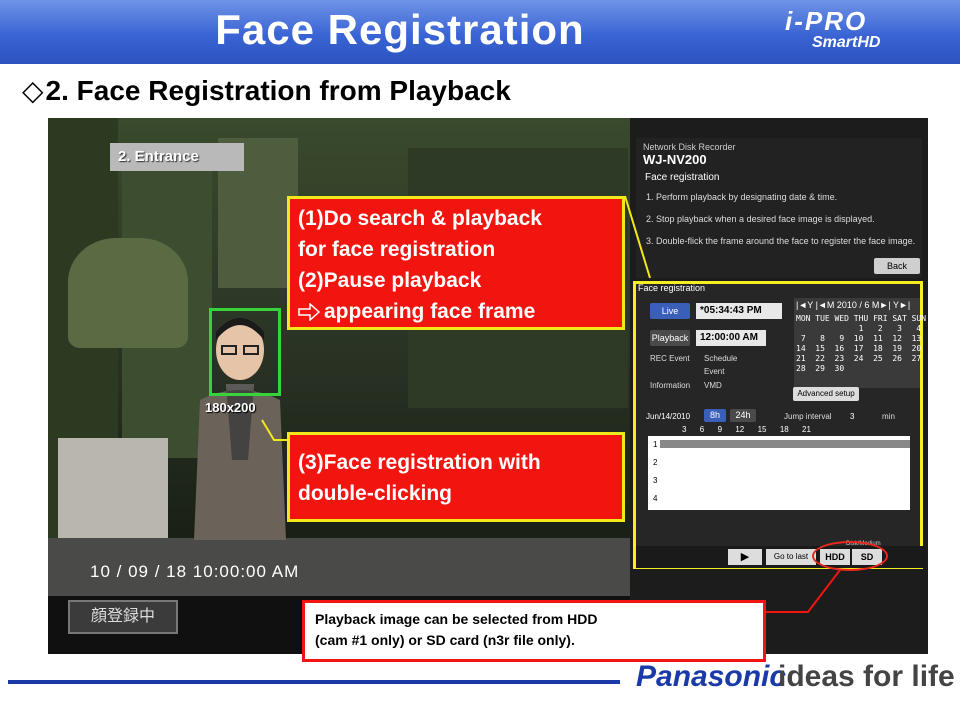 The image size is (960, 720). I want to click on section-subtitle: ◇2. Face Registration from Playback, so click(266, 90).